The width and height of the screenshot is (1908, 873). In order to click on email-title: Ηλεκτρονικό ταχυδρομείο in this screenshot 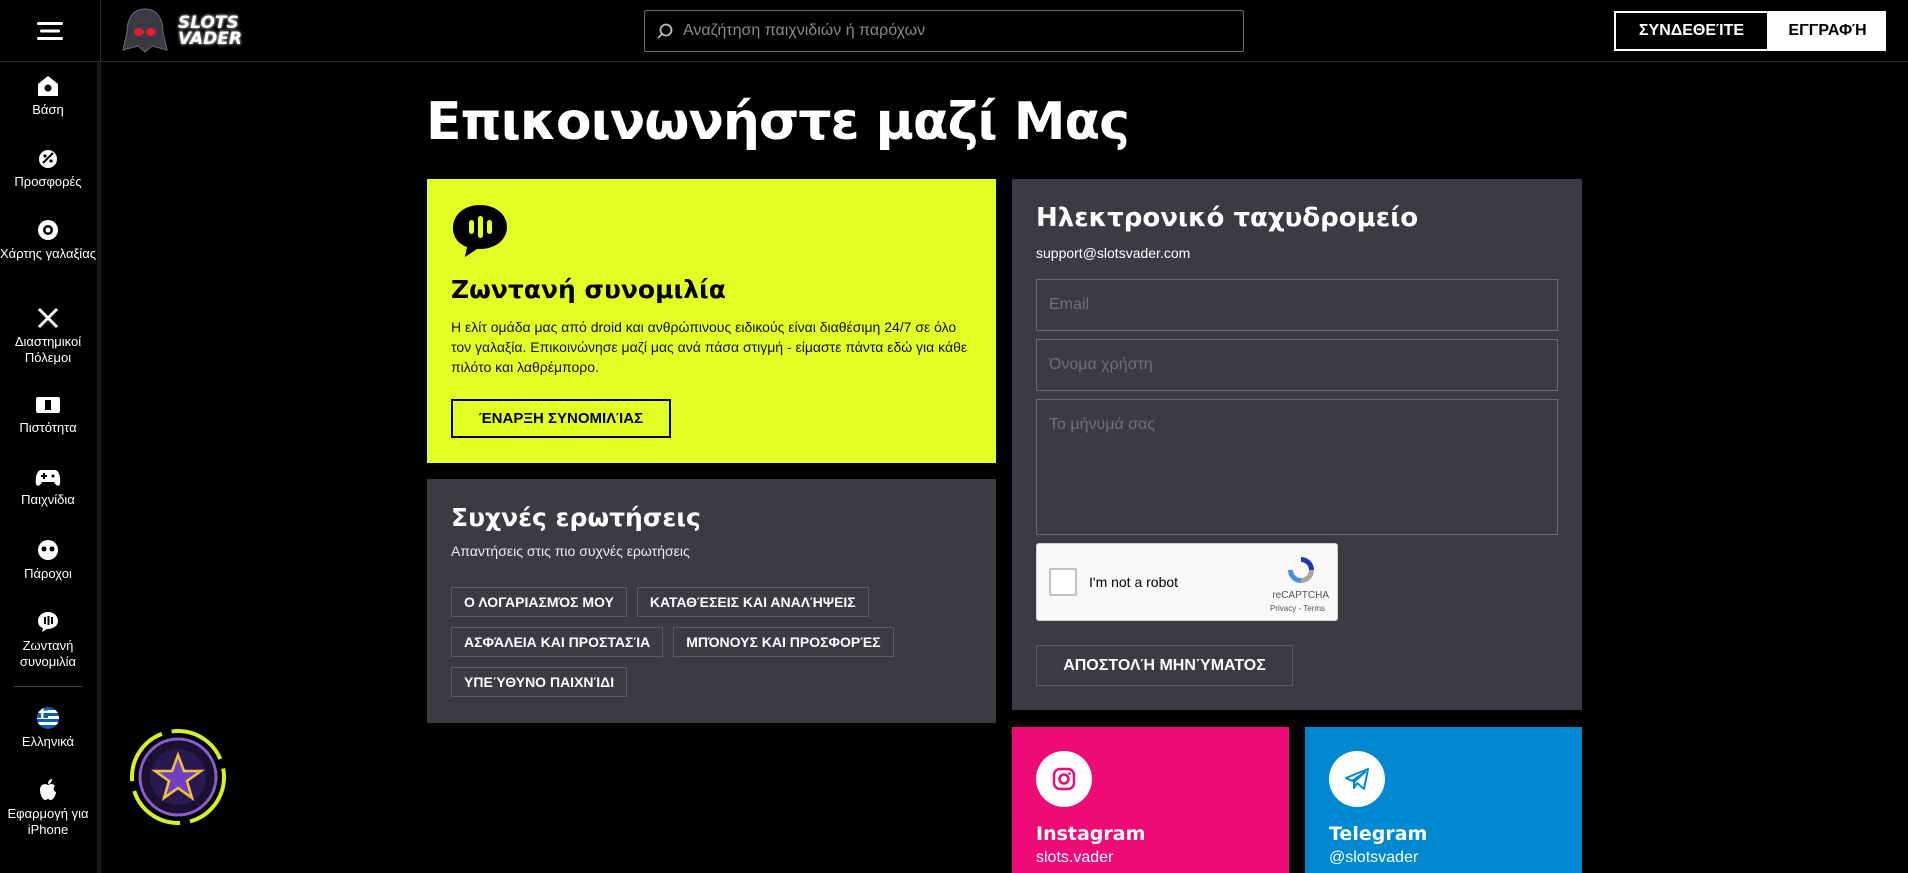, I will do `click(1227, 218)`.